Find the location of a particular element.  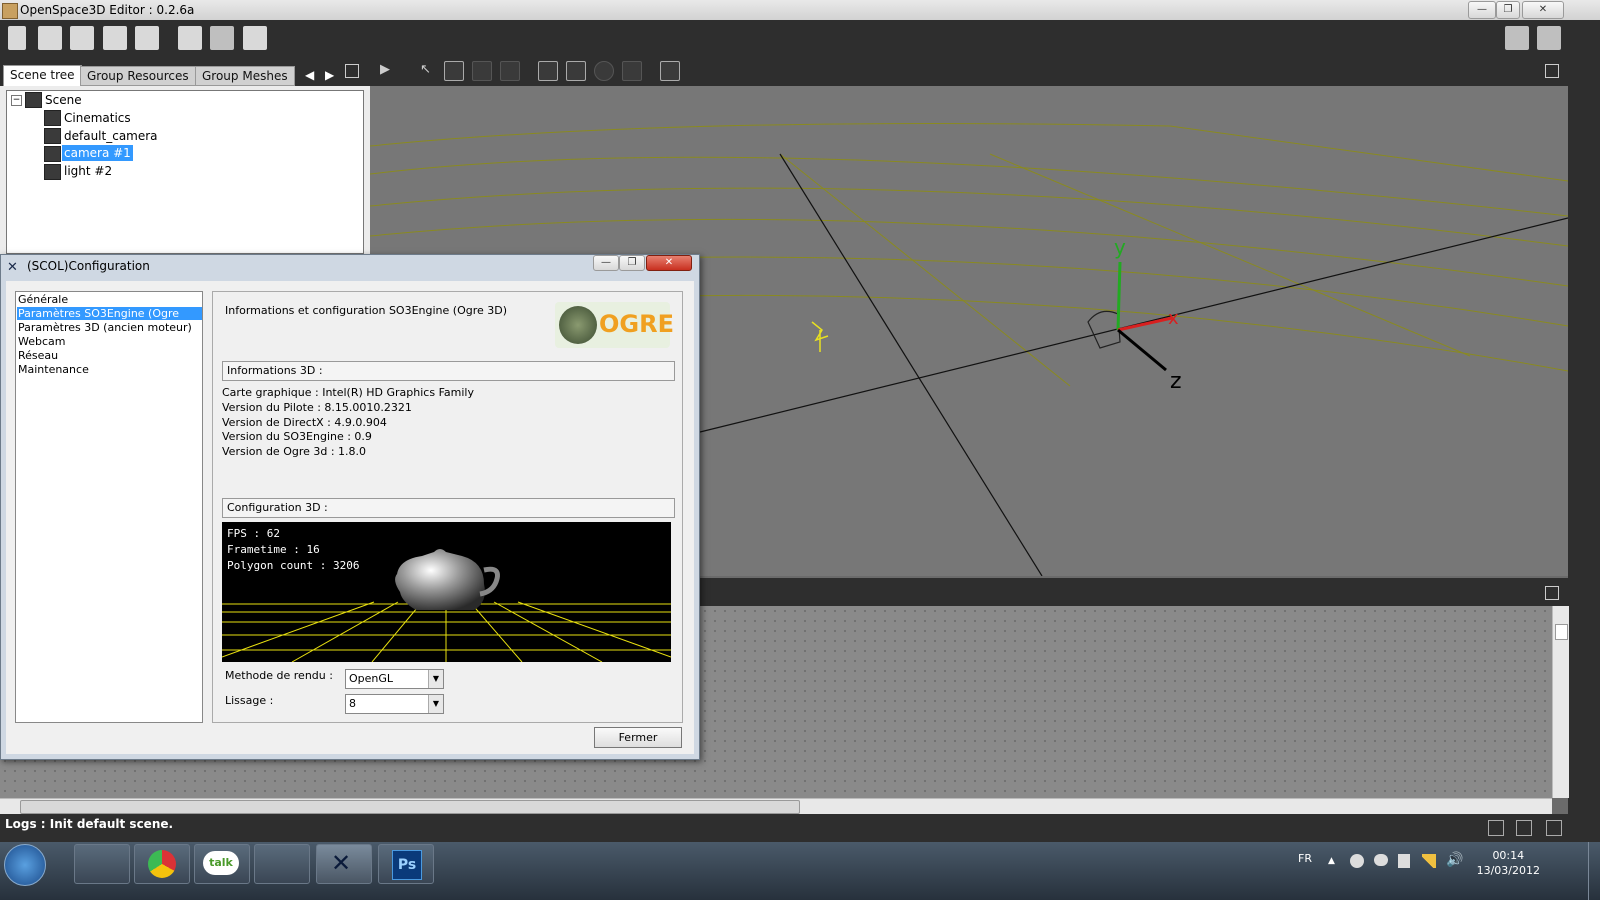

start-button is located at coordinates (25, 865).